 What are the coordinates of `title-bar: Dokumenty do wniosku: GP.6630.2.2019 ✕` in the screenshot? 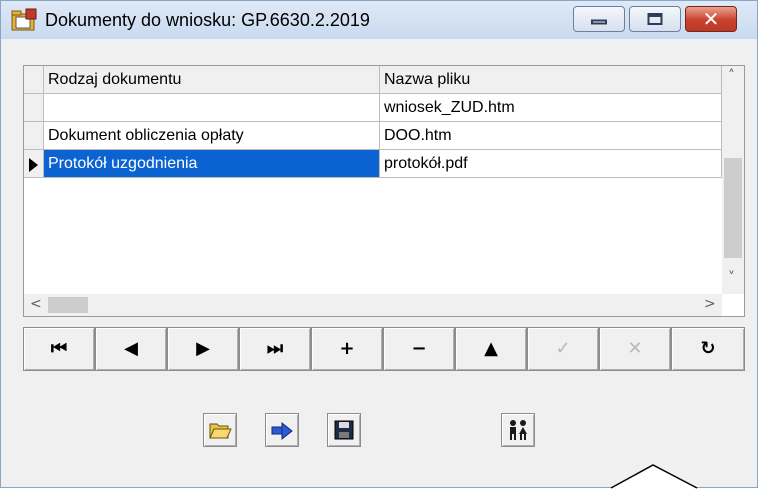 It's located at (379, 20).